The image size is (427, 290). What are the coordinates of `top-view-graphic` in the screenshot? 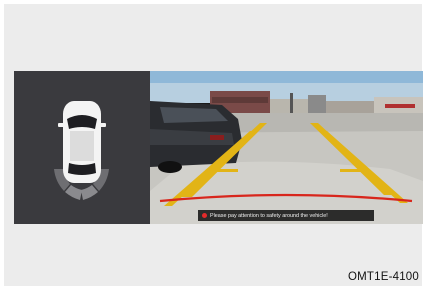 It's located at (81, 150).